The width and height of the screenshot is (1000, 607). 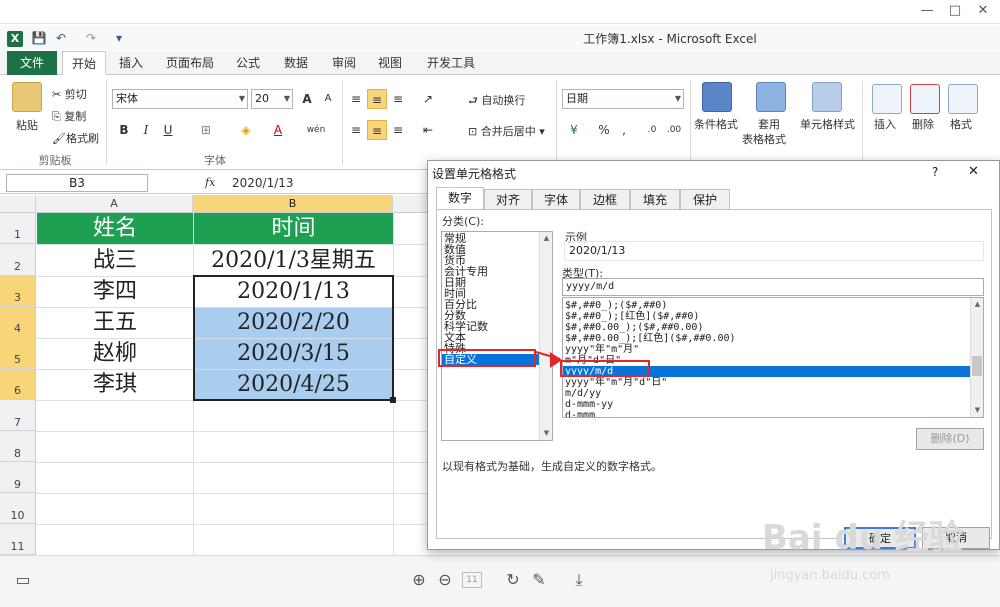 What do you see at coordinates (114, 204) in the screenshot?
I see `column-header-a: A` at bounding box center [114, 204].